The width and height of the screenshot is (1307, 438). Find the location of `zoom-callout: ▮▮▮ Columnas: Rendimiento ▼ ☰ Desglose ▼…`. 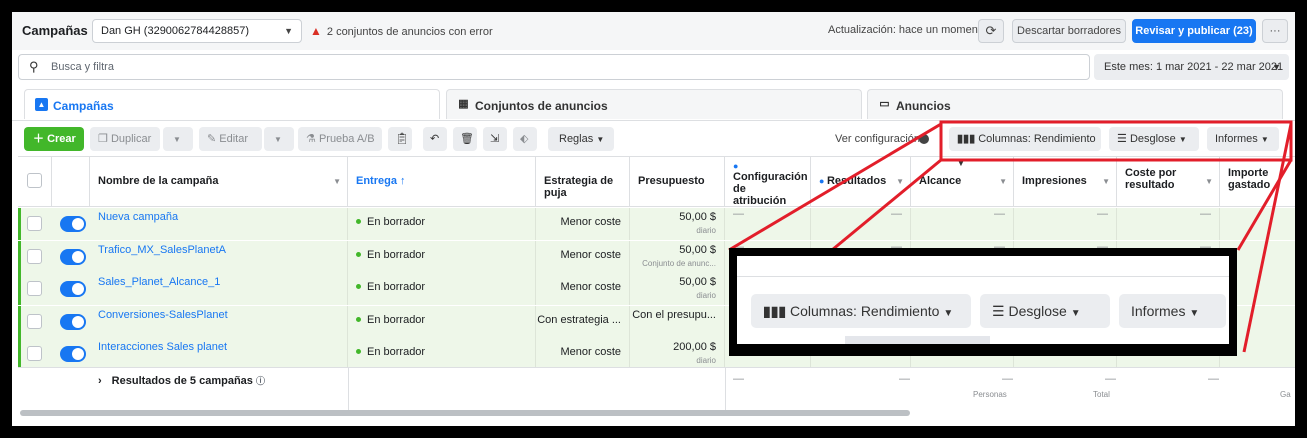

zoom-callout: ▮▮▮ Columnas: Rendimiento ▼ ☰ Desglose ▼… is located at coordinates (983, 302).